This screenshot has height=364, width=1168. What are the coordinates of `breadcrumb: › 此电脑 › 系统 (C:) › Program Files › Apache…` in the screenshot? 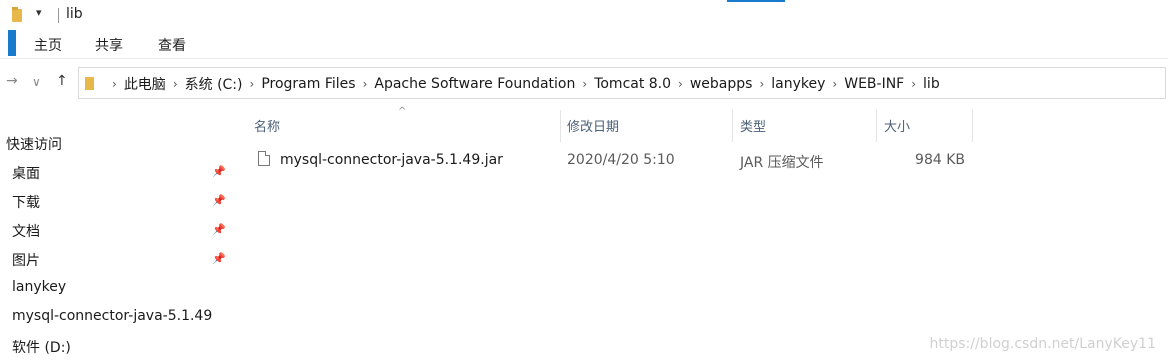 It's located at (522, 84).